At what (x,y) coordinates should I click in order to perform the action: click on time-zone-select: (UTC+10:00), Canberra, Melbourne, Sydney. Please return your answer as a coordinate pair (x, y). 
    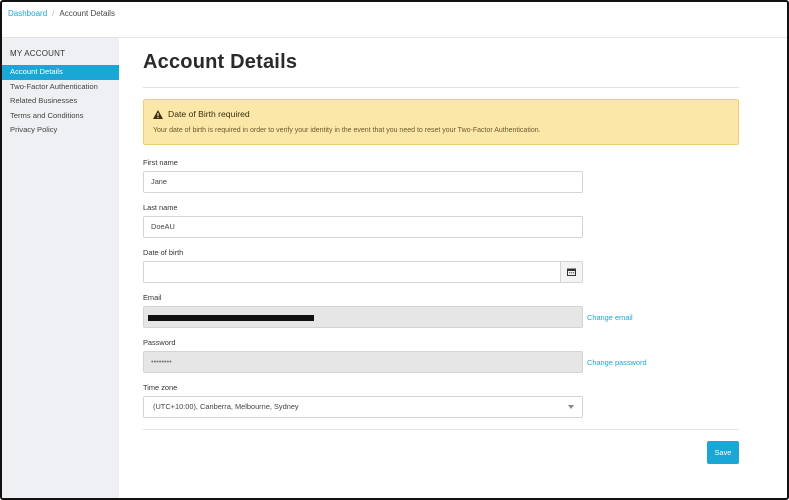
    Looking at the image, I should click on (363, 407).